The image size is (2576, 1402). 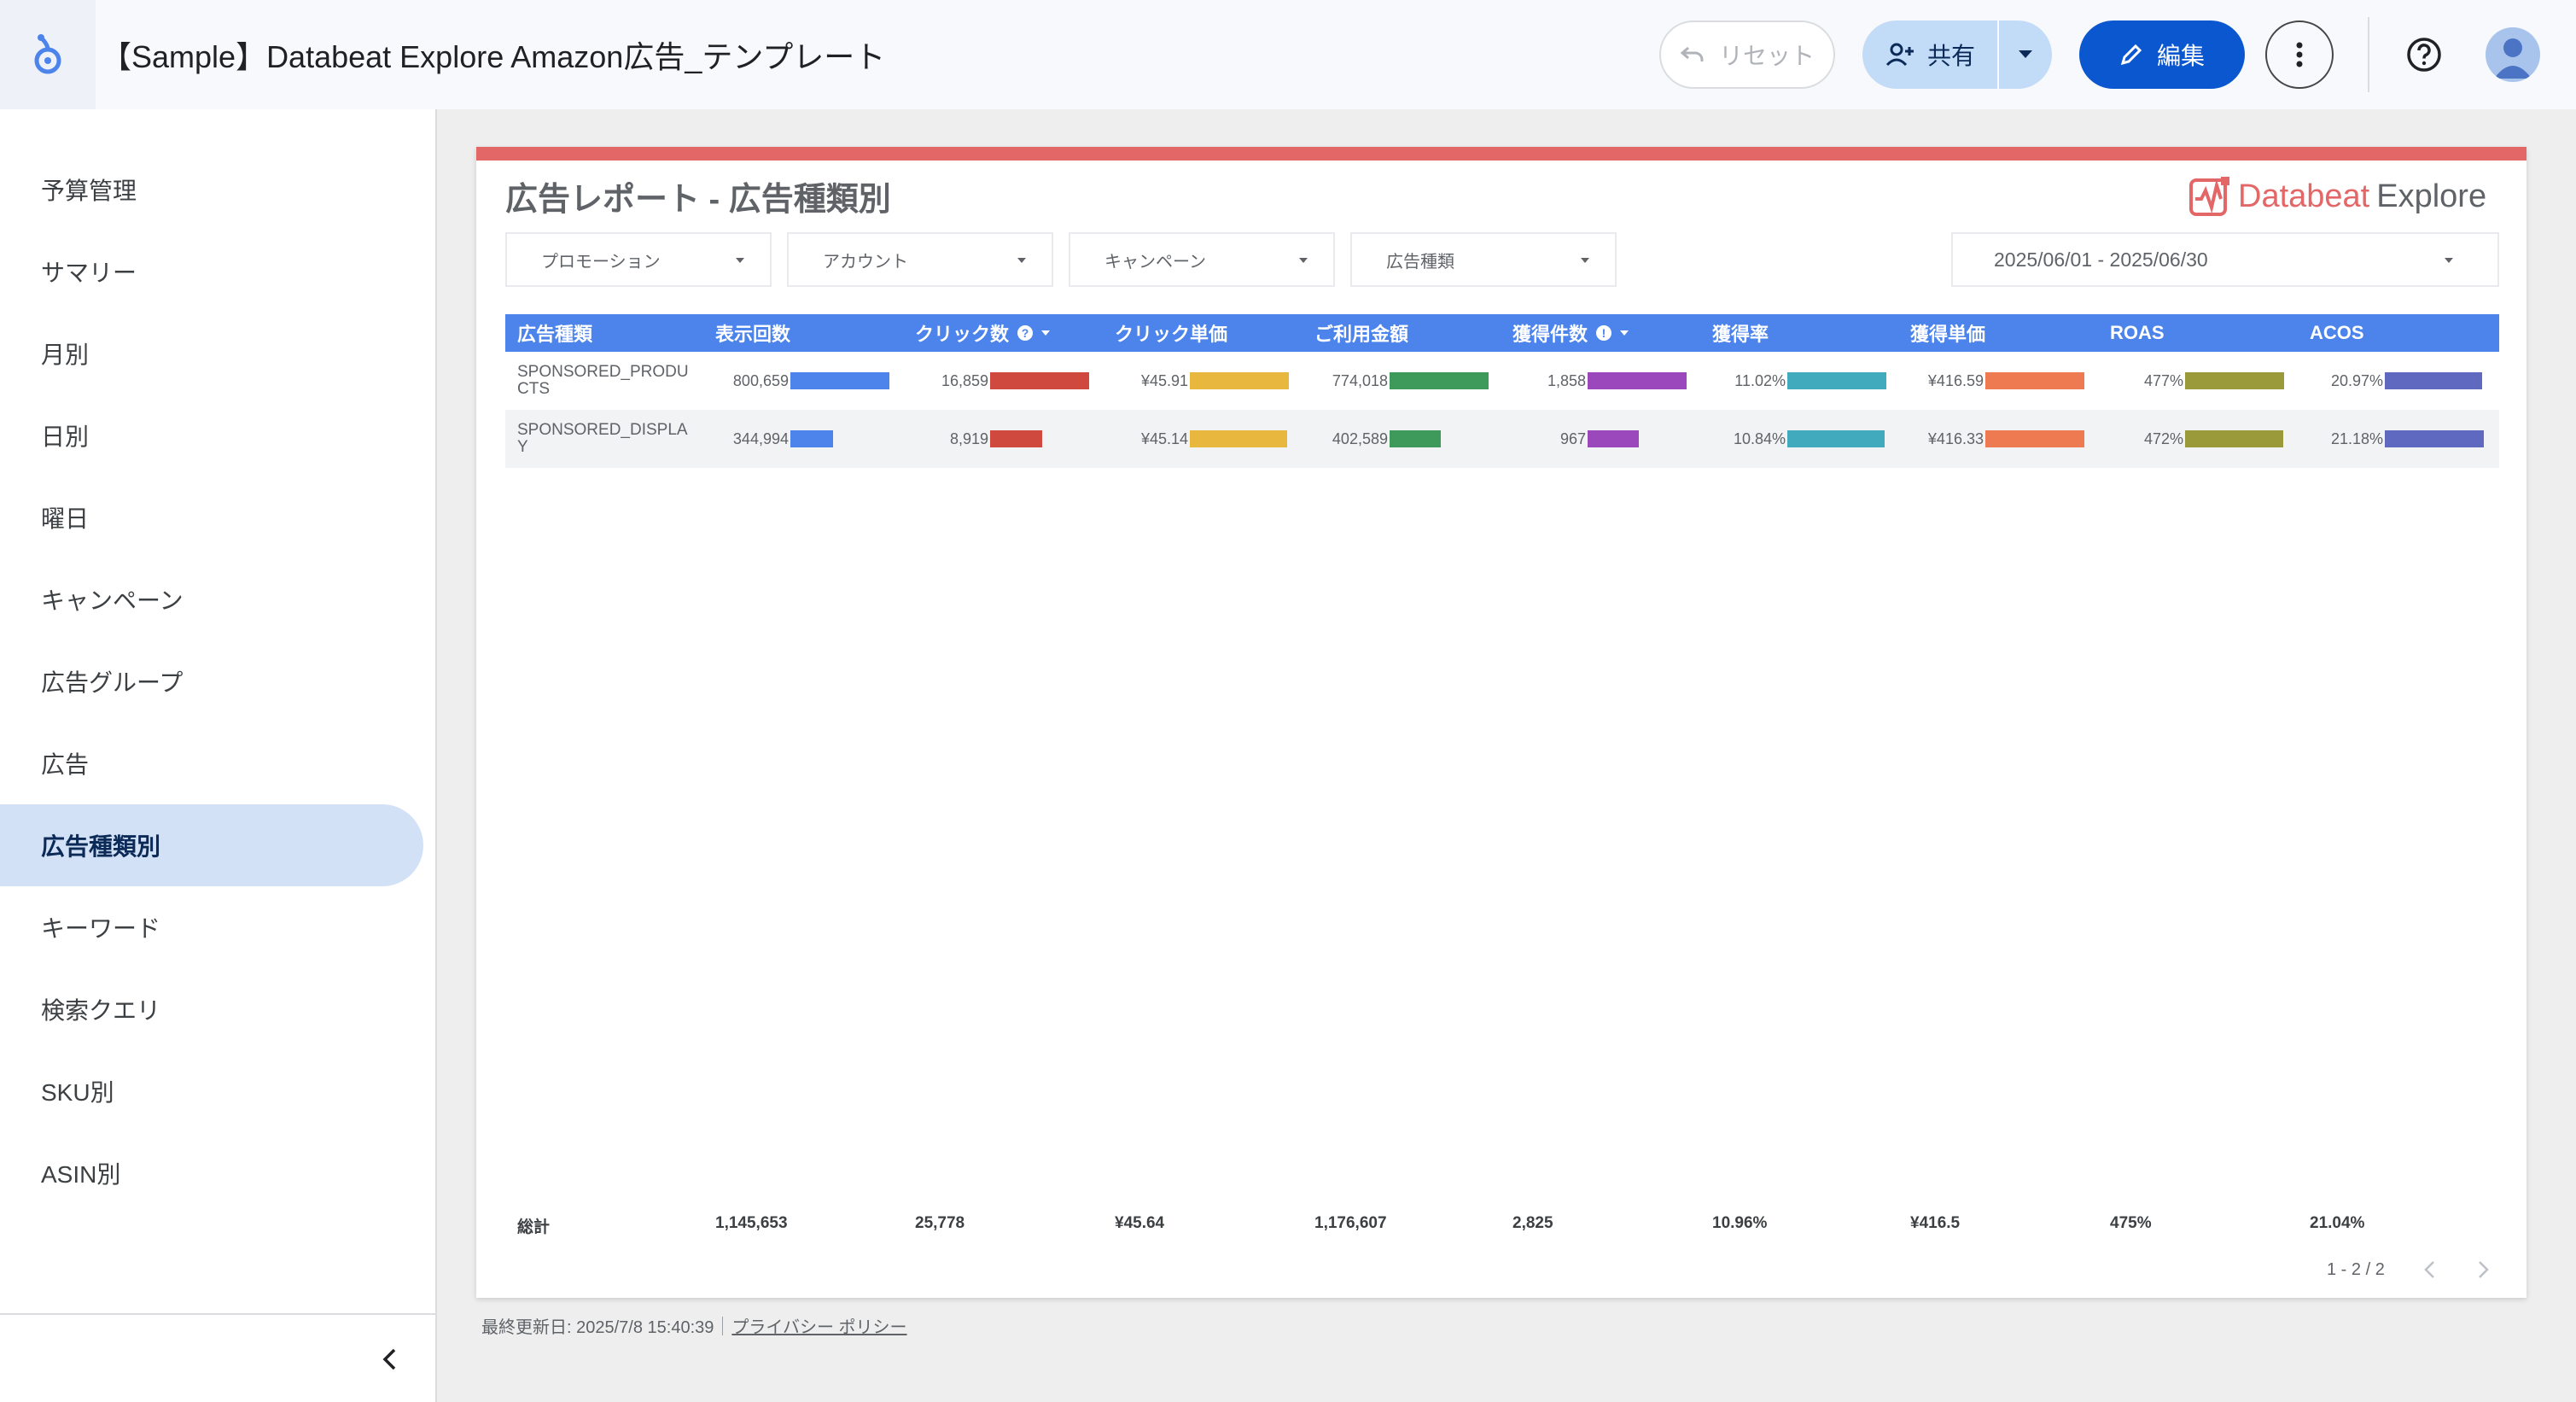 I want to click on table-pagination: 1 - 2 / 2, so click(x=2410, y=1270).